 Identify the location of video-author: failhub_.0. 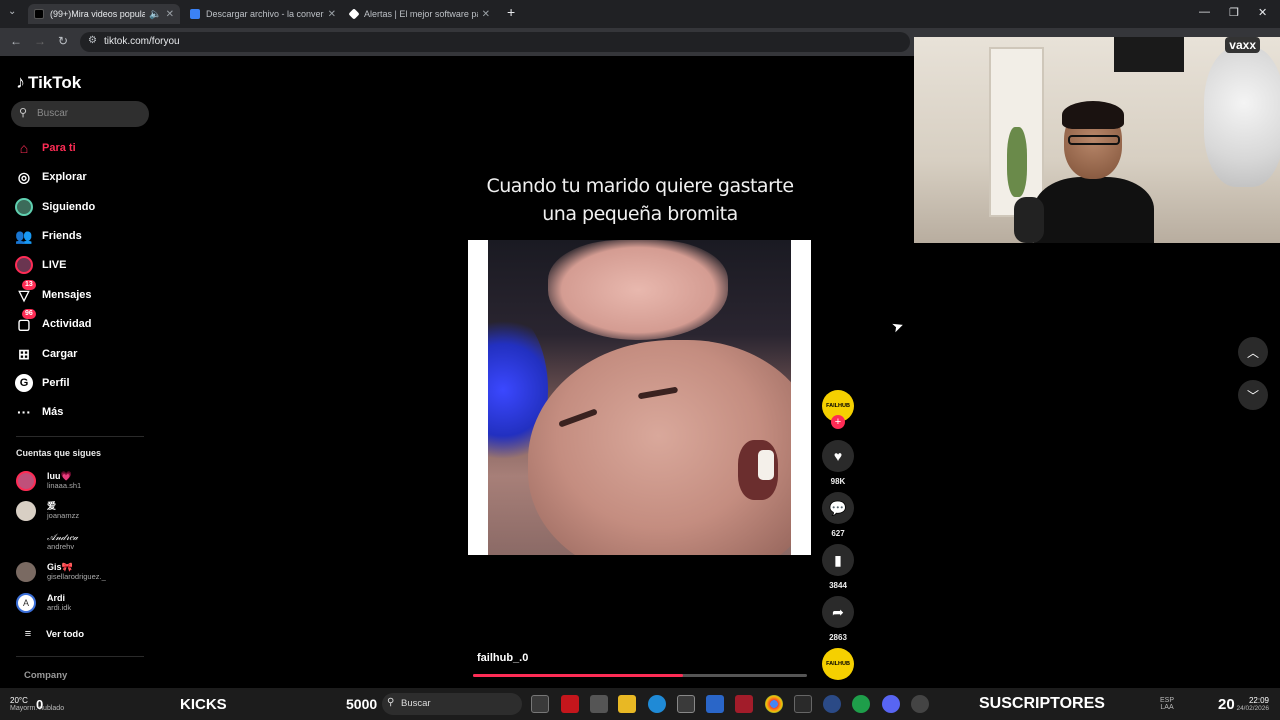
(502, 658).